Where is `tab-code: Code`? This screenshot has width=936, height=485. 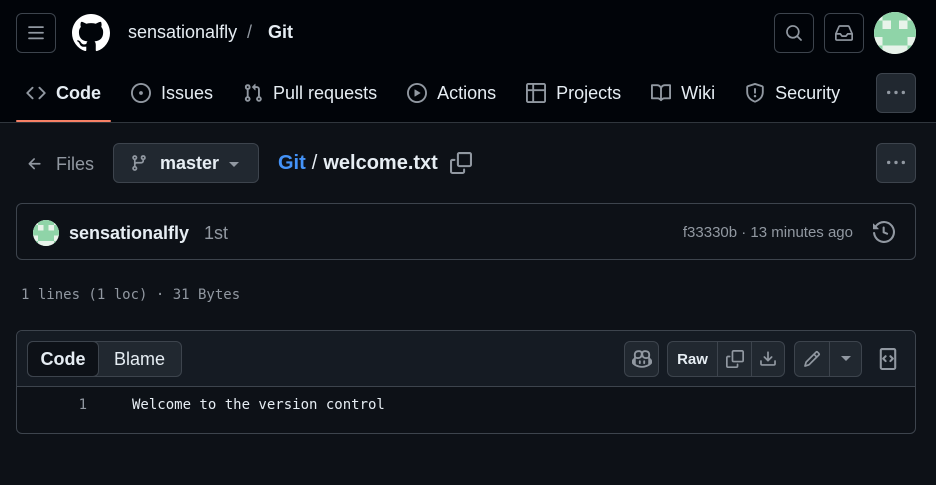
tab-code: Code is located at coordinates (63, 96).